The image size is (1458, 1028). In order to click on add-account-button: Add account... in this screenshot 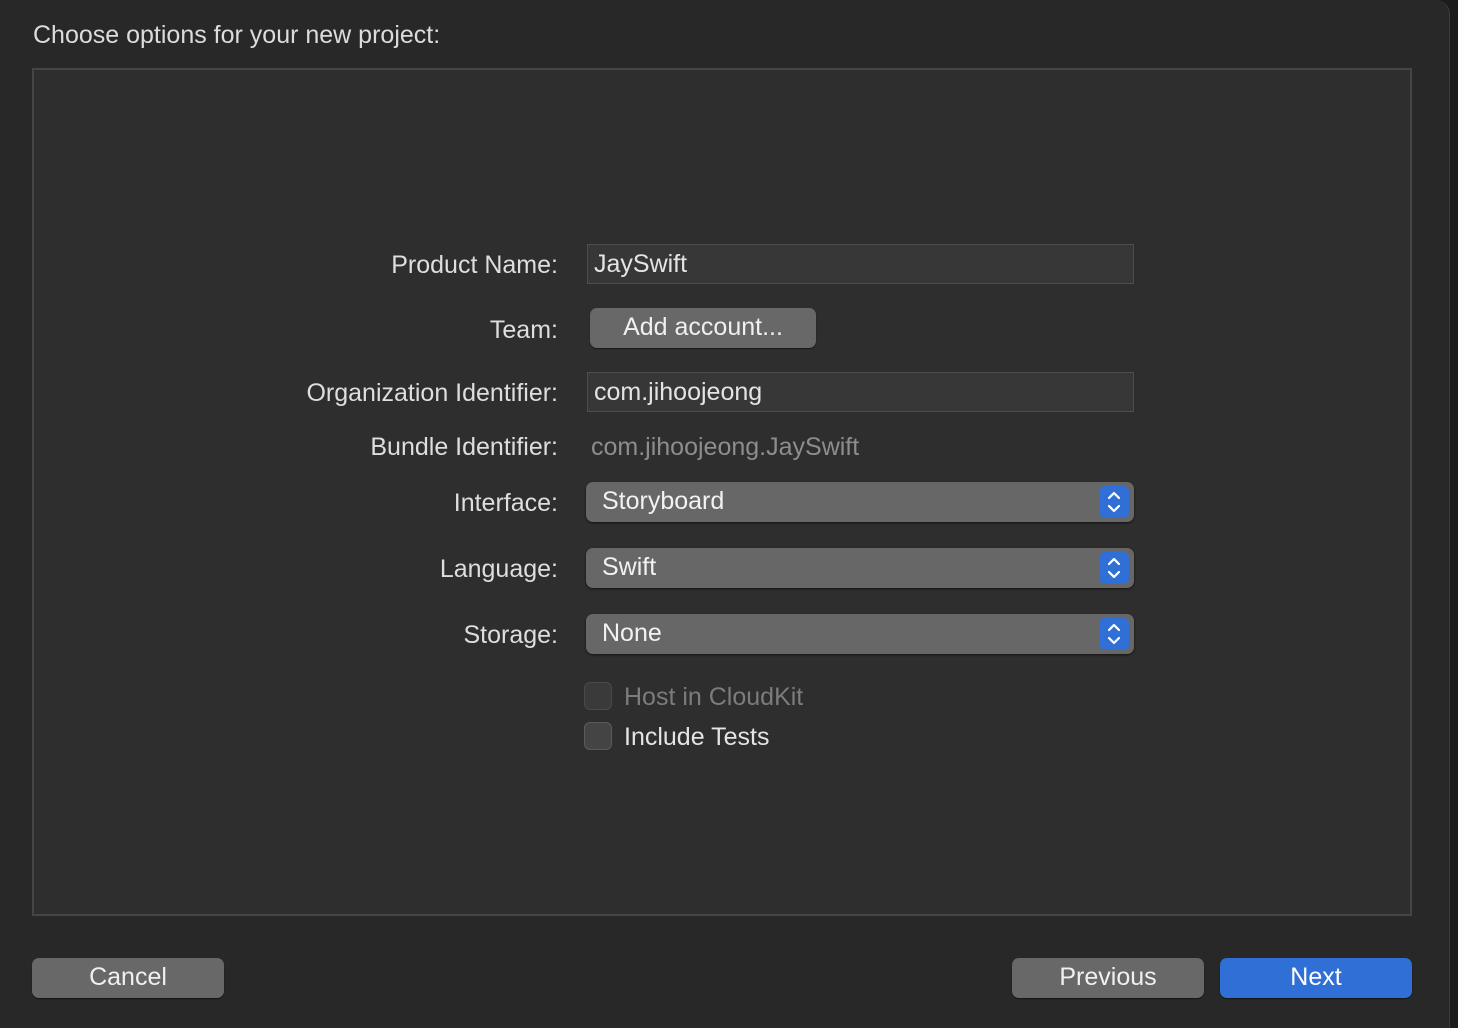, I will do `click(703, 328)`.